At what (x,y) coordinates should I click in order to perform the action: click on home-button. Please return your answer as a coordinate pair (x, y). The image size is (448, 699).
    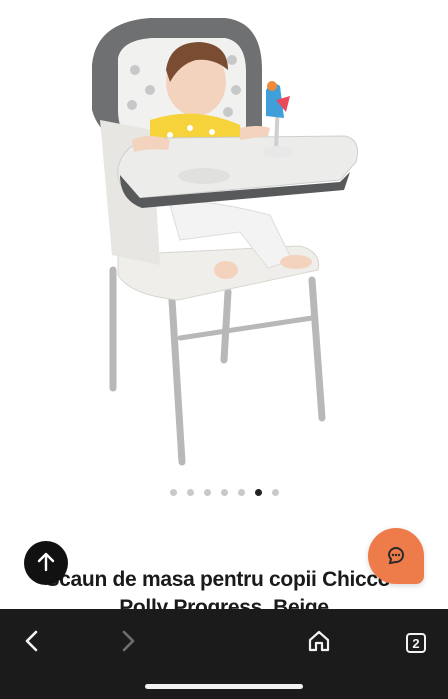
    Looking at the image, I should click on (319, 643).